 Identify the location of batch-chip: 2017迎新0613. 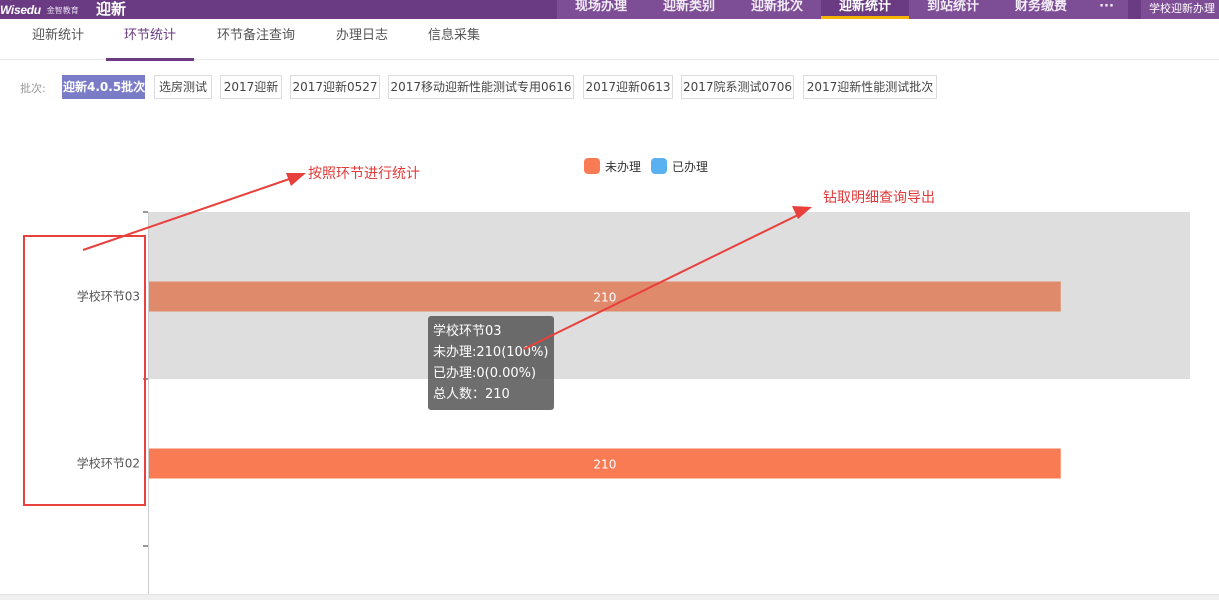
(628, 87).